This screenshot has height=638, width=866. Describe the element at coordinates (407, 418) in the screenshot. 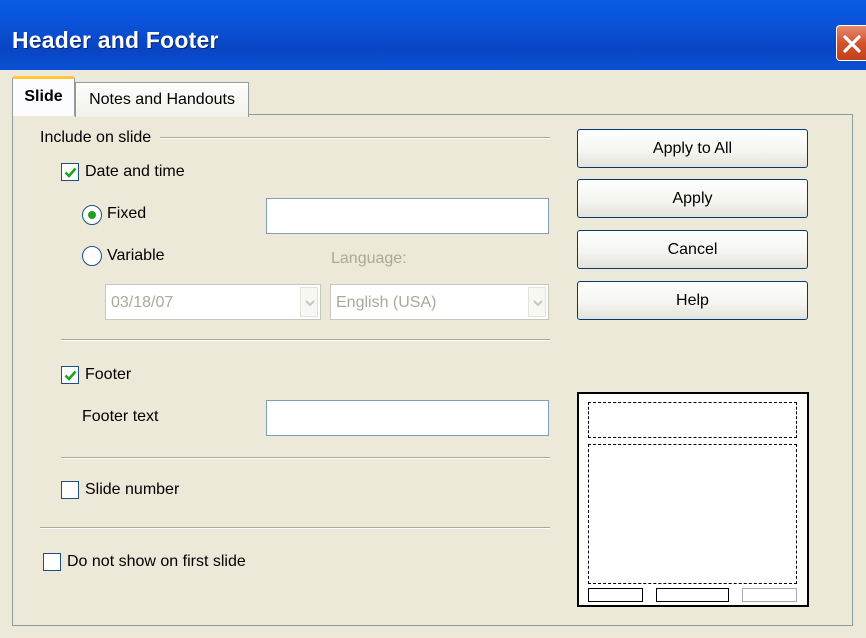

I see `footer-text-input` at that location.